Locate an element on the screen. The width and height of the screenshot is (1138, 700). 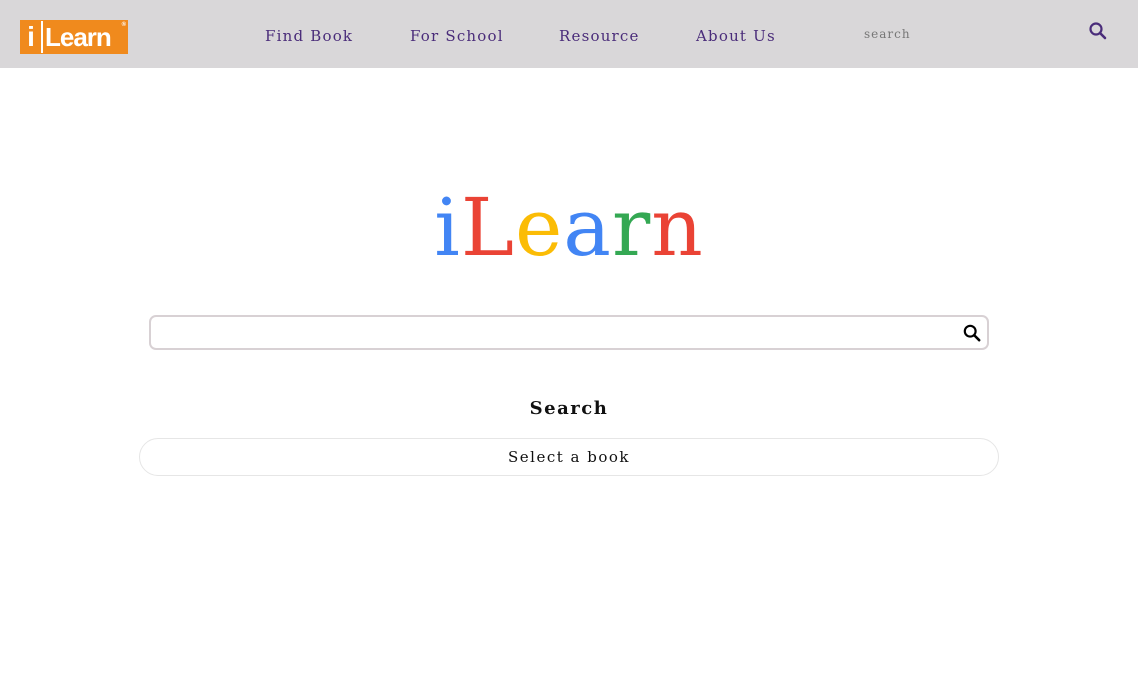
brand-letter: a is located at coordinates (587, 227).